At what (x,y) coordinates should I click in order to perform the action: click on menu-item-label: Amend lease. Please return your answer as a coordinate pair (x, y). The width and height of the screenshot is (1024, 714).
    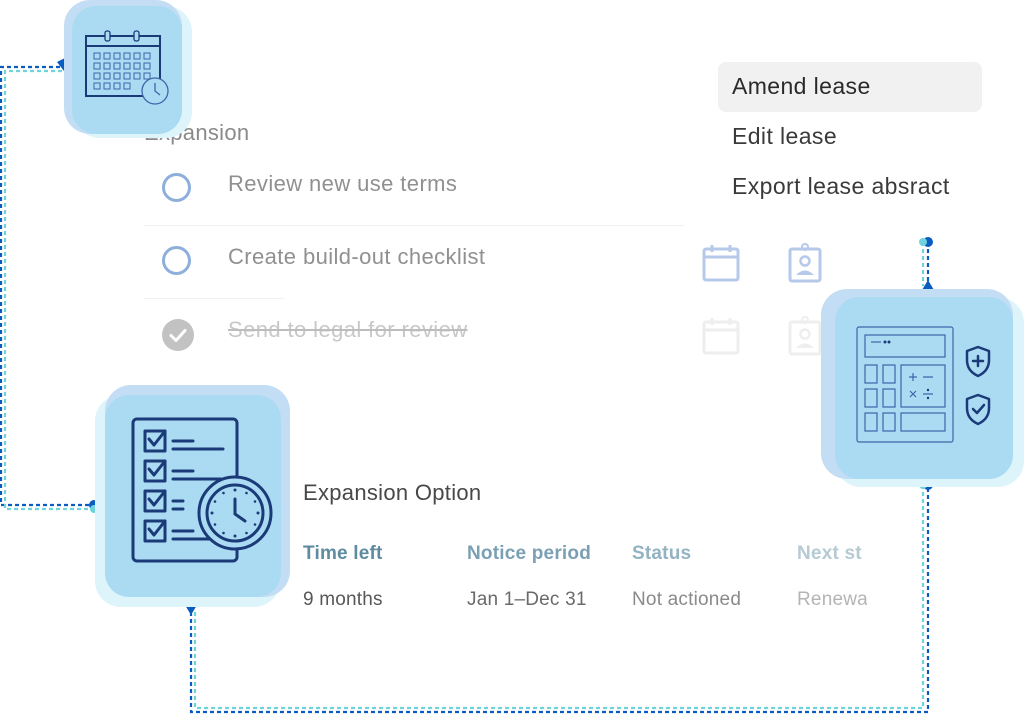
    Looking at the image, I should click on (801, 86).